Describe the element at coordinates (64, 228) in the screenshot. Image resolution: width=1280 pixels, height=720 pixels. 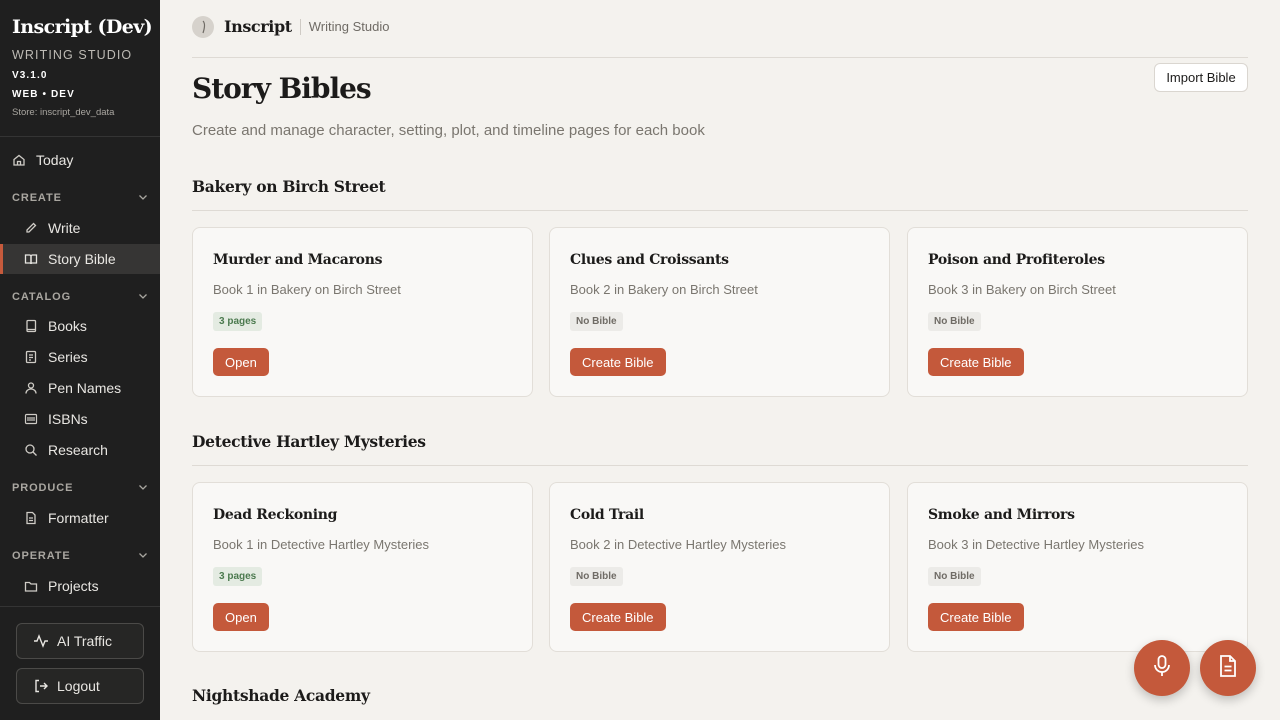
I see `sidebar-item-label: Write` at that location.